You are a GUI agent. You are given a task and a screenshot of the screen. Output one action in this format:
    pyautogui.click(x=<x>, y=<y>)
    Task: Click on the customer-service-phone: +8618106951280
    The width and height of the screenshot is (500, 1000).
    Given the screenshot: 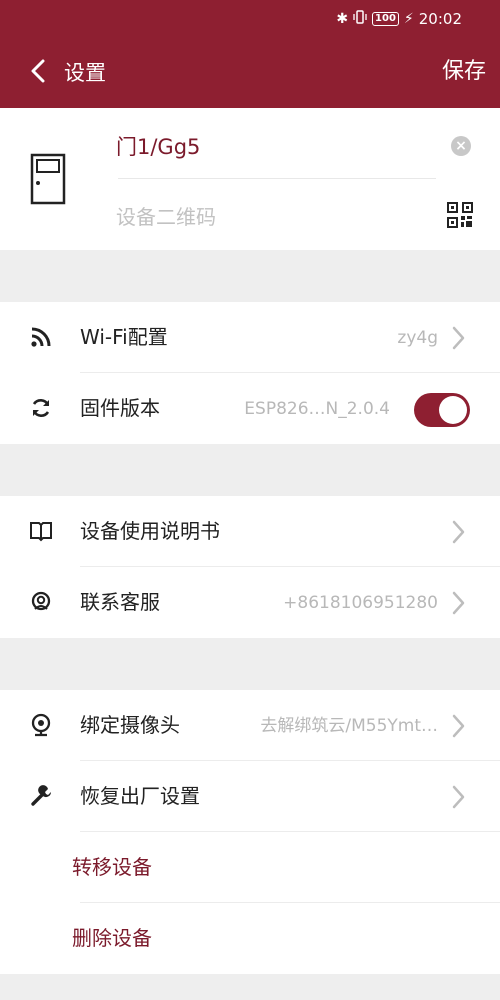 What is the action you would take?
    pyautogui.click(x=360, y=603)
    